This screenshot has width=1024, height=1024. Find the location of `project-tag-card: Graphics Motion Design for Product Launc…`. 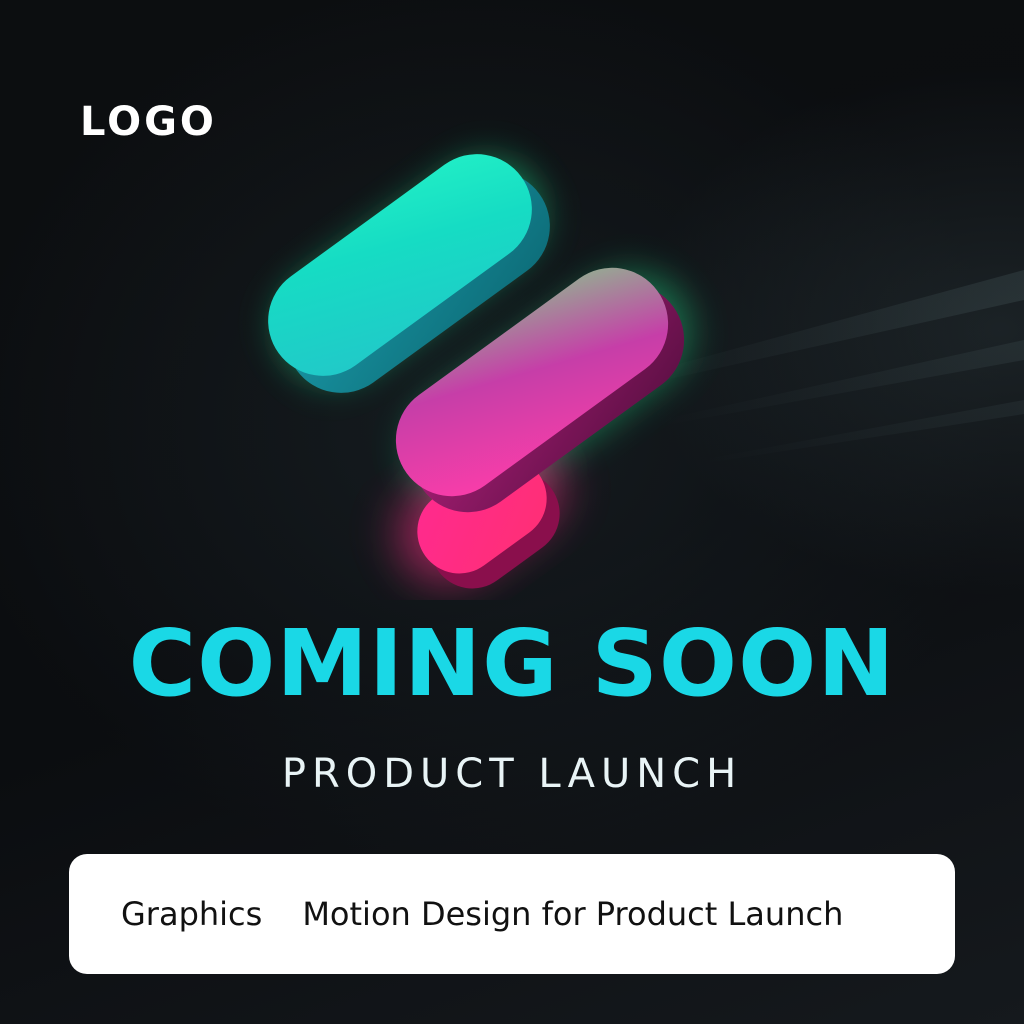

project-tag-card: Graphics Motion Design for Product Launc… is located at coordinates (512, 914).